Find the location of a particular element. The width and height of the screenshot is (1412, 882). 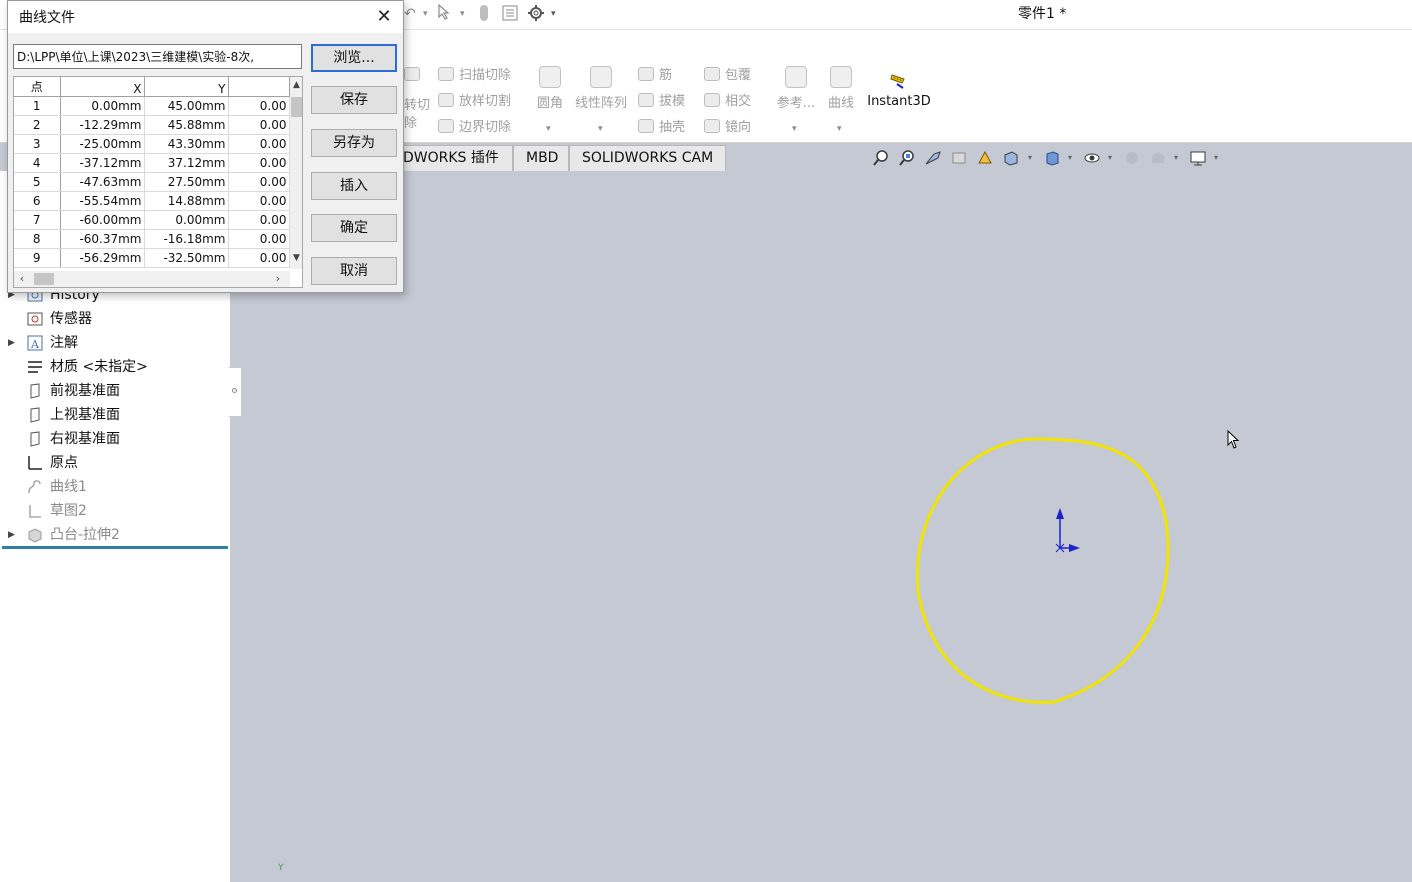

table-row: 4 -37.12mm 37.12mm 0.00 is located at coordinates (152, 163).